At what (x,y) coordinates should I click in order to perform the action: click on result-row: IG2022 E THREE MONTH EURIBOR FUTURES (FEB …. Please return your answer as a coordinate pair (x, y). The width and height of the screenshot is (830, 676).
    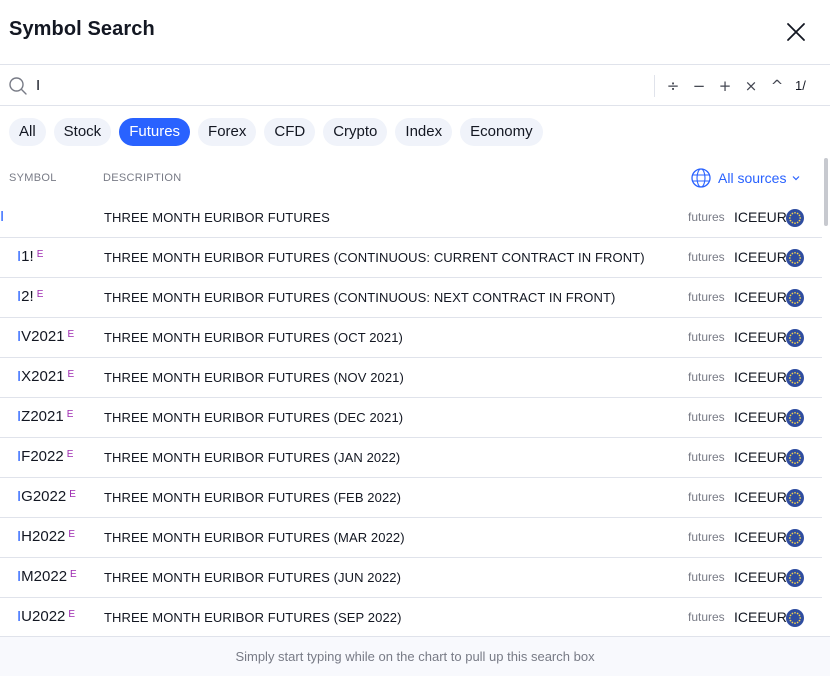
    Looking at the image, I should click on (411, 498).